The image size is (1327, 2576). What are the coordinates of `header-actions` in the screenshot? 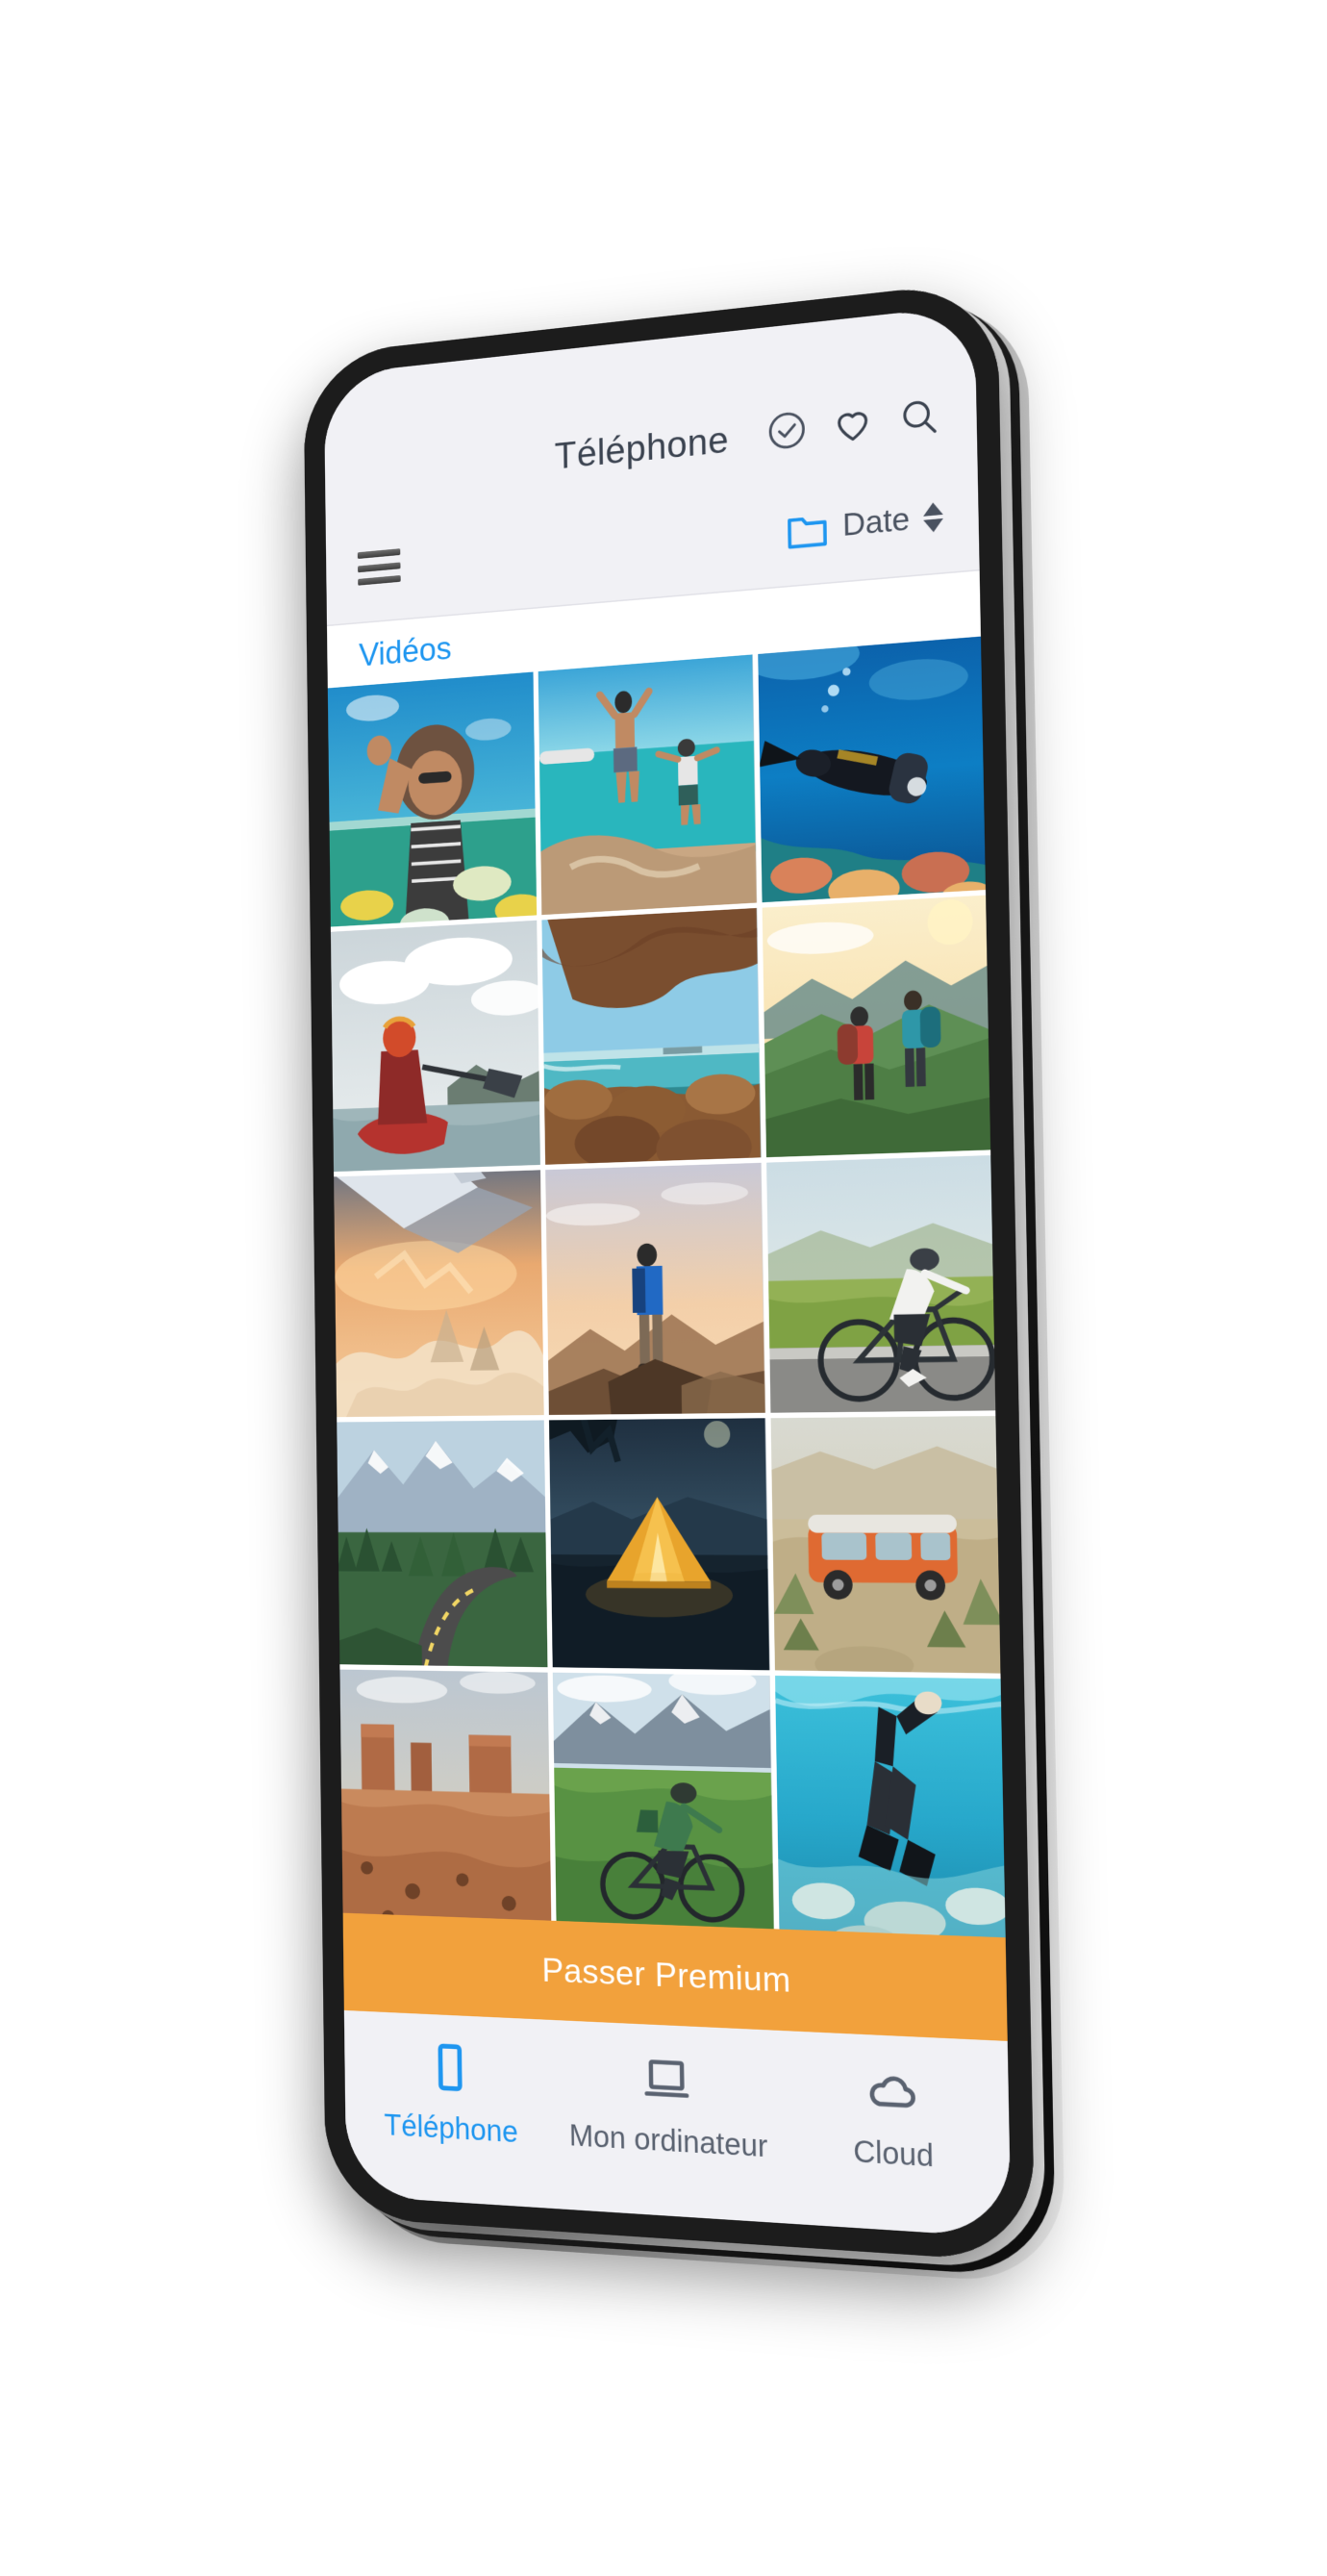 It's located at (853, 424).